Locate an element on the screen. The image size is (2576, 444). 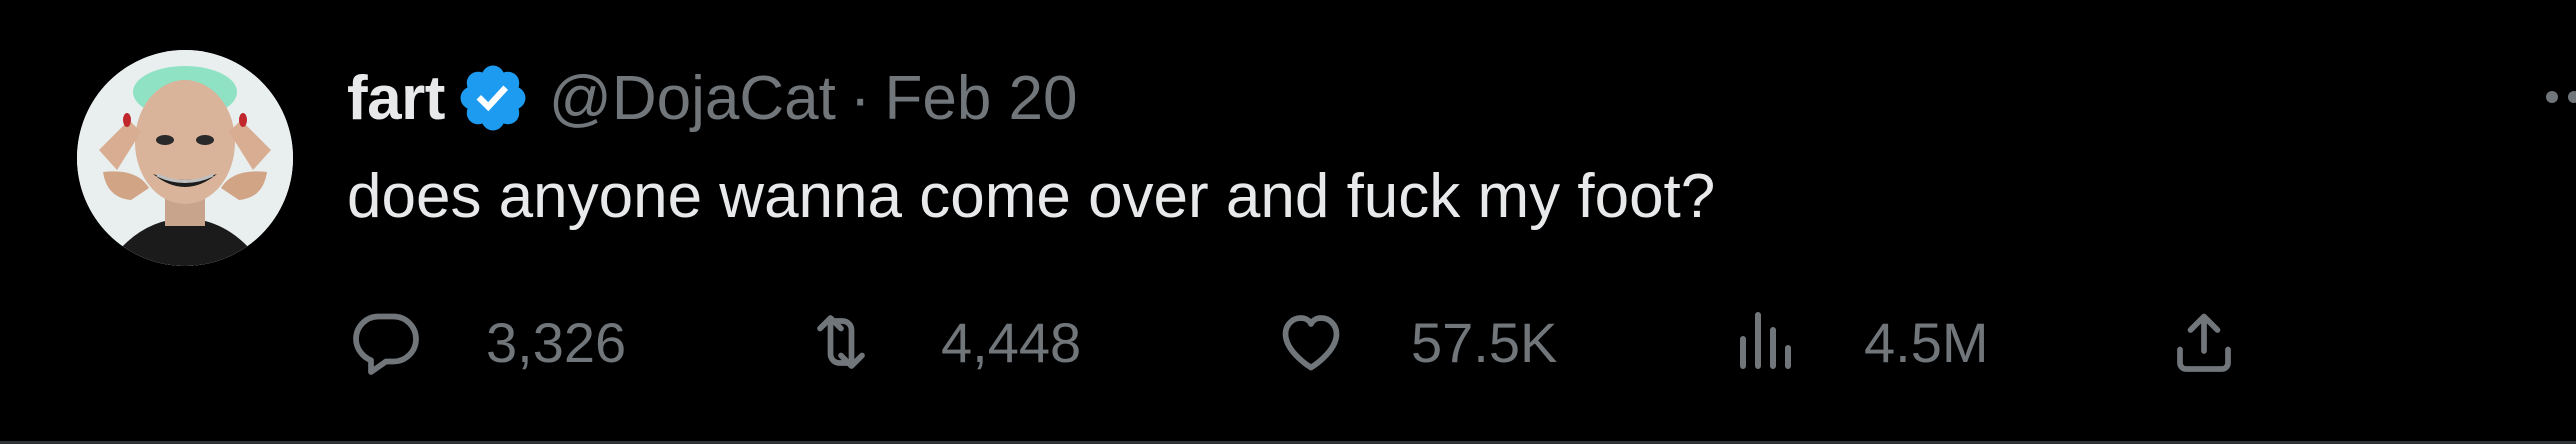
retweet-icon is located at coordinates (841, 342).